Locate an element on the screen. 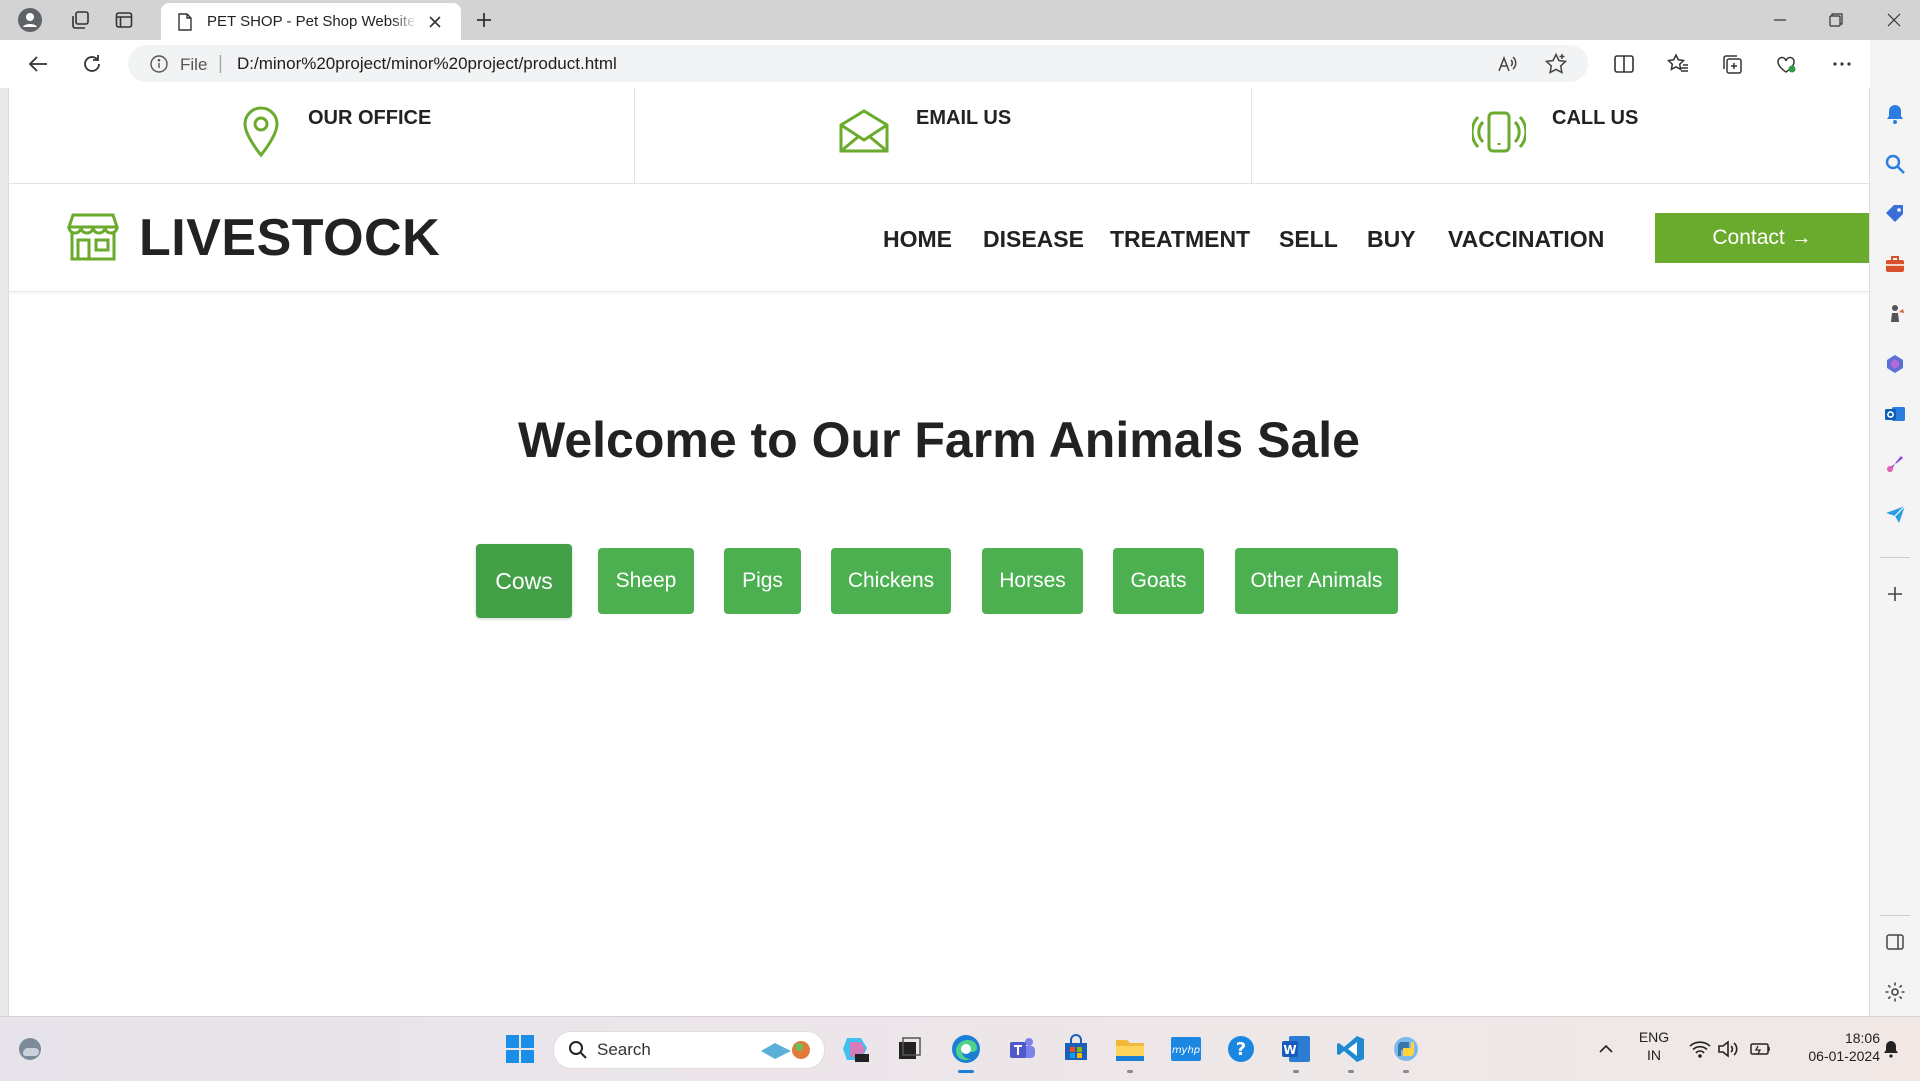  svg-text: myhp is located at coordinates (1186, 1050).